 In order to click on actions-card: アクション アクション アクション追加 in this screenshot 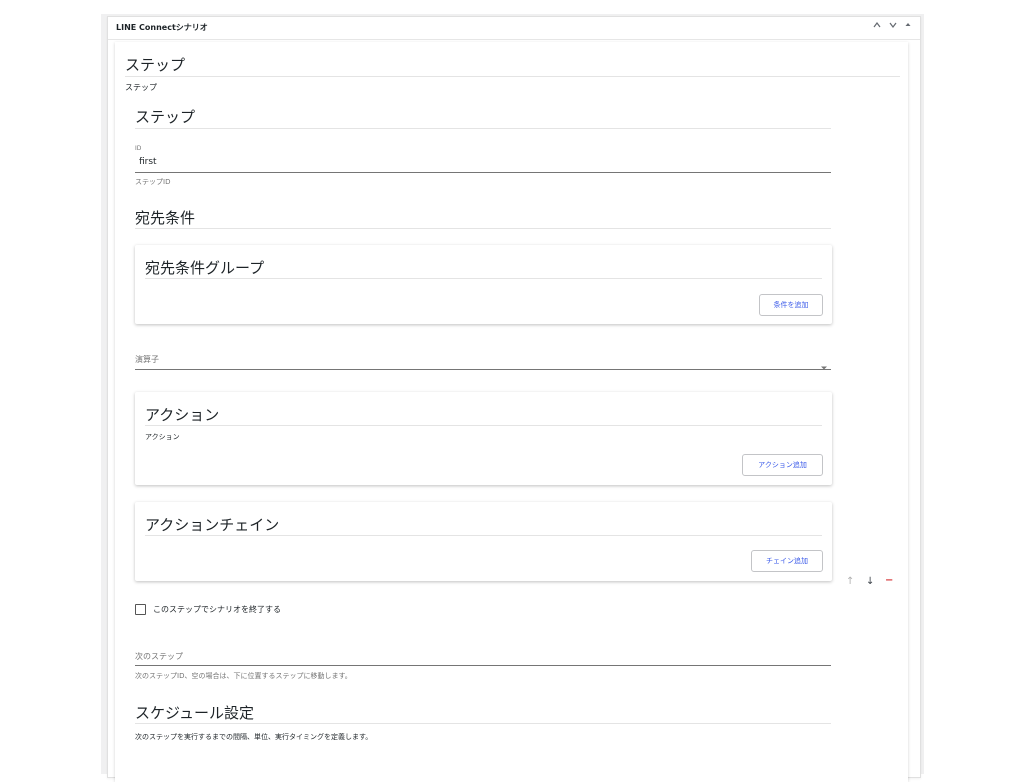, I will do `click(483, 438)`.